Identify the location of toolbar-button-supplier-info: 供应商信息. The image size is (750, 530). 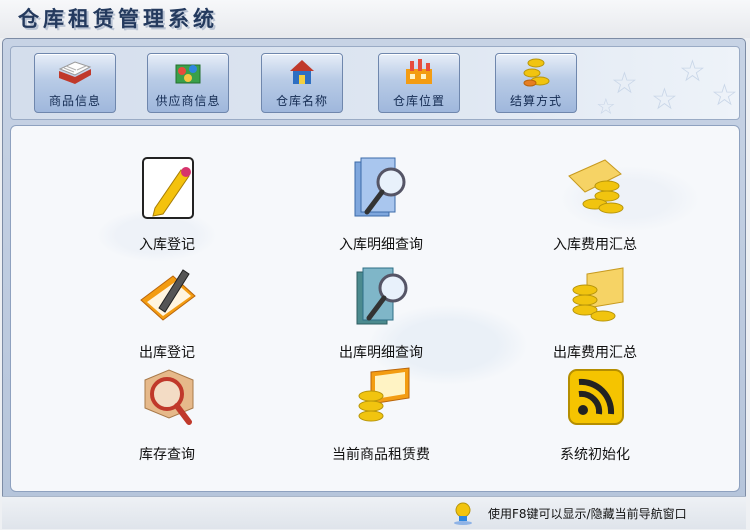
(188, 83).